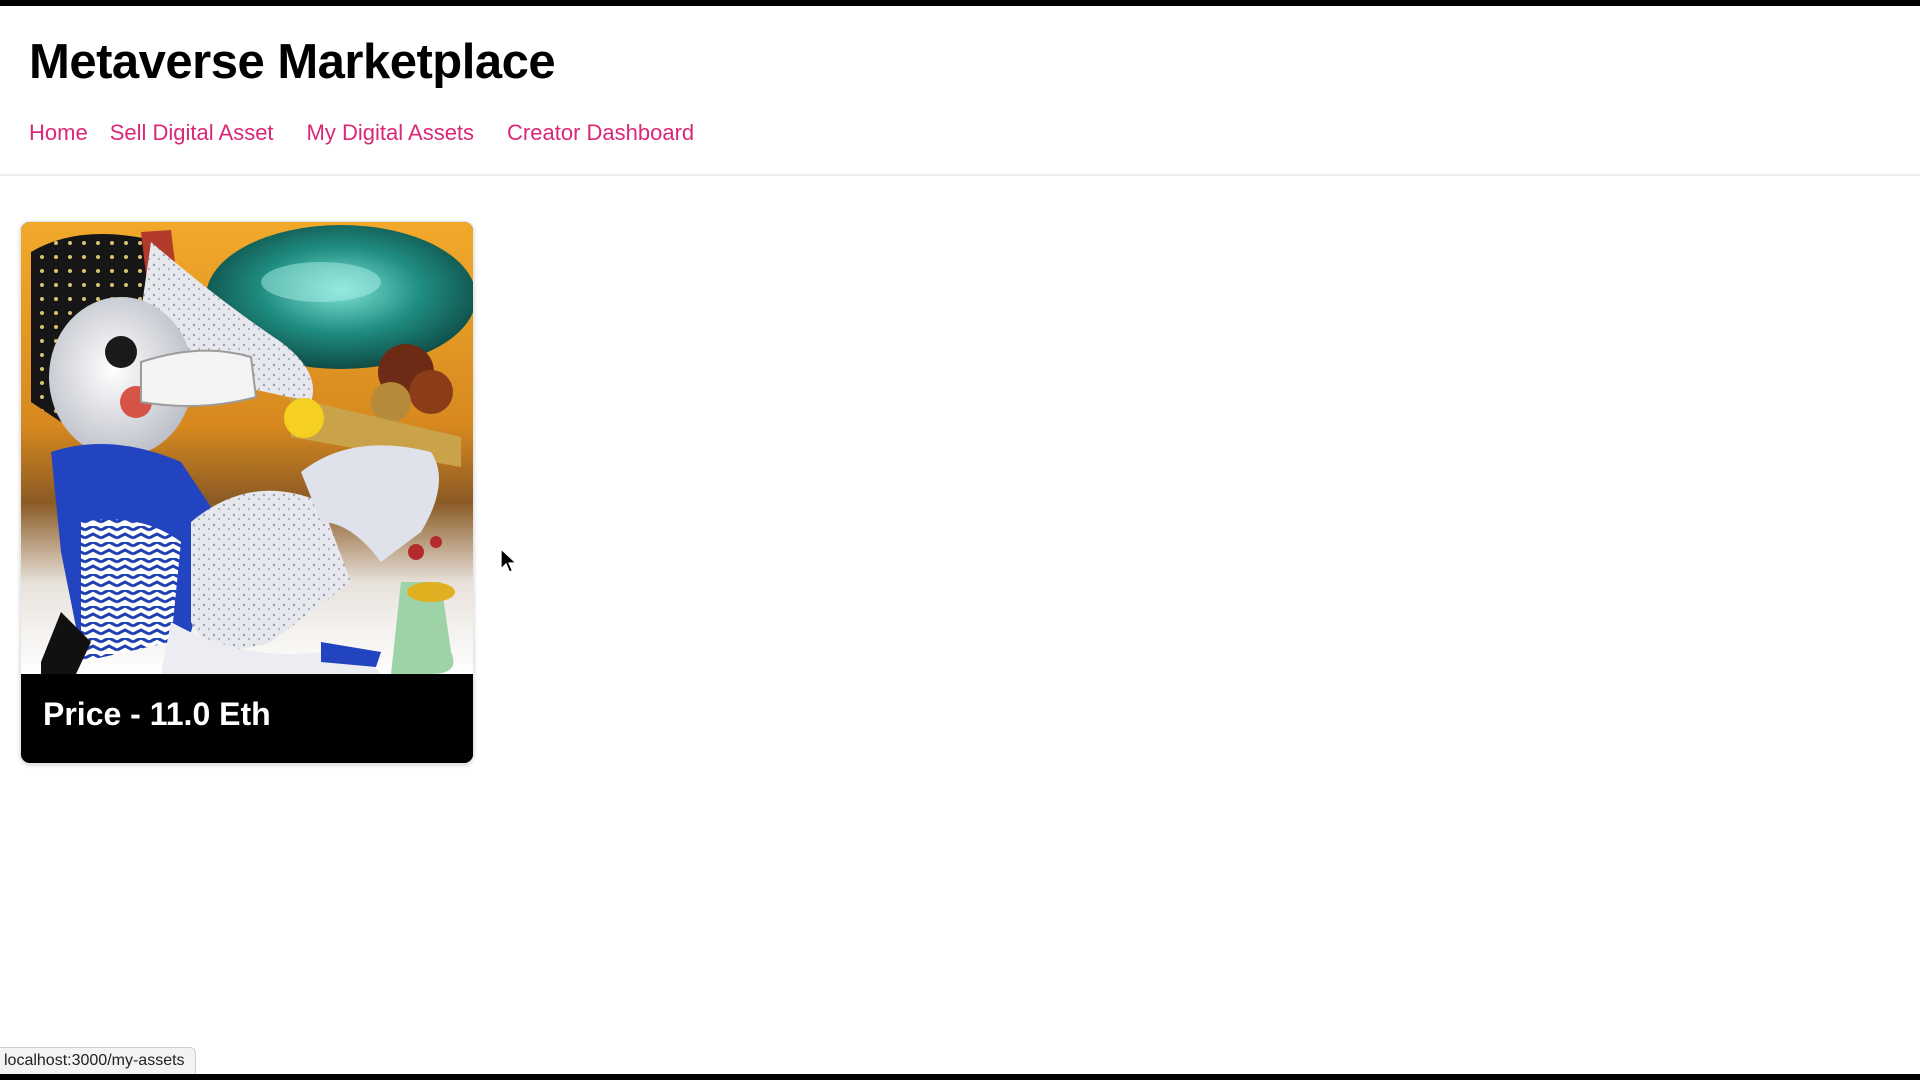 The width and height of the screenshot is (1920, 1080). What do you see at coordinates (58, 133) in the screenshot?
I see `nav-link-home: Home` at bounding box center [58, 133].